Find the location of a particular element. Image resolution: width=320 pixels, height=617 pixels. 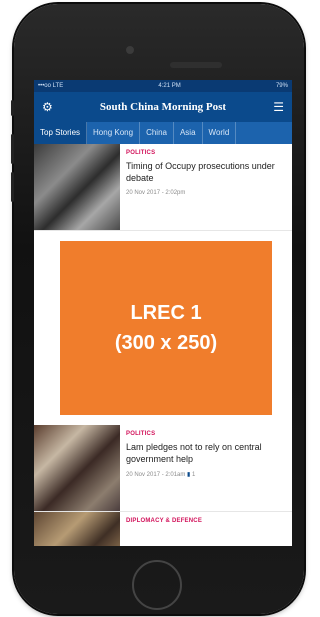

volume-down-button is located at coordinates (12, 187).